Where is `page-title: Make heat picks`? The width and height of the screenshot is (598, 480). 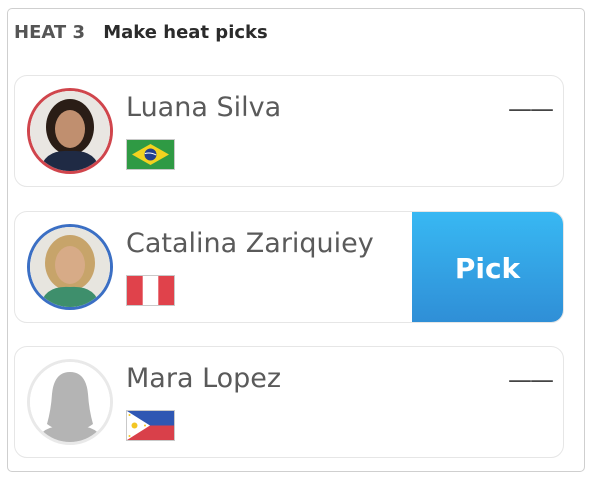 page-title: Make heat picks is located at coordinates (185, 32).